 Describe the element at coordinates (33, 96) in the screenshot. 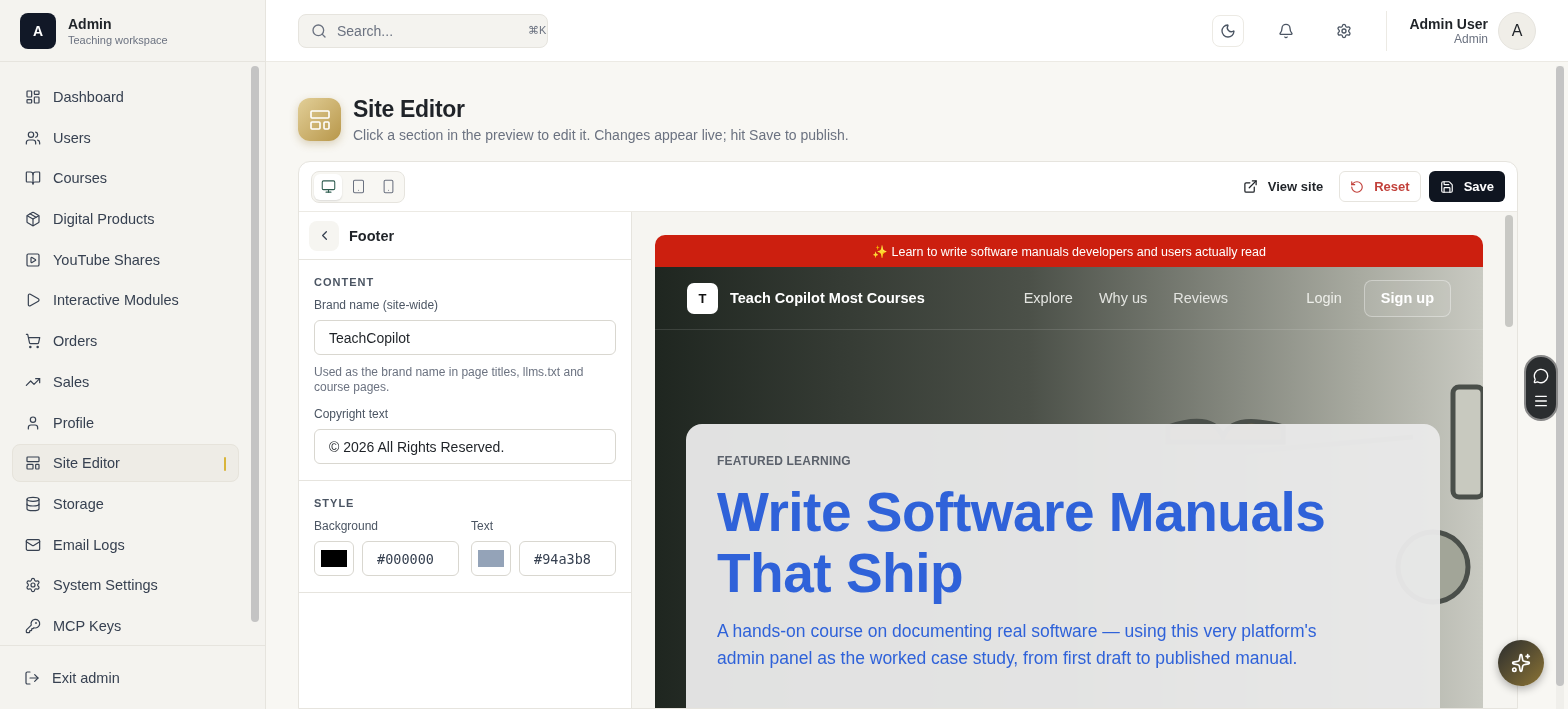

I see `dashboard-icon` at that location.